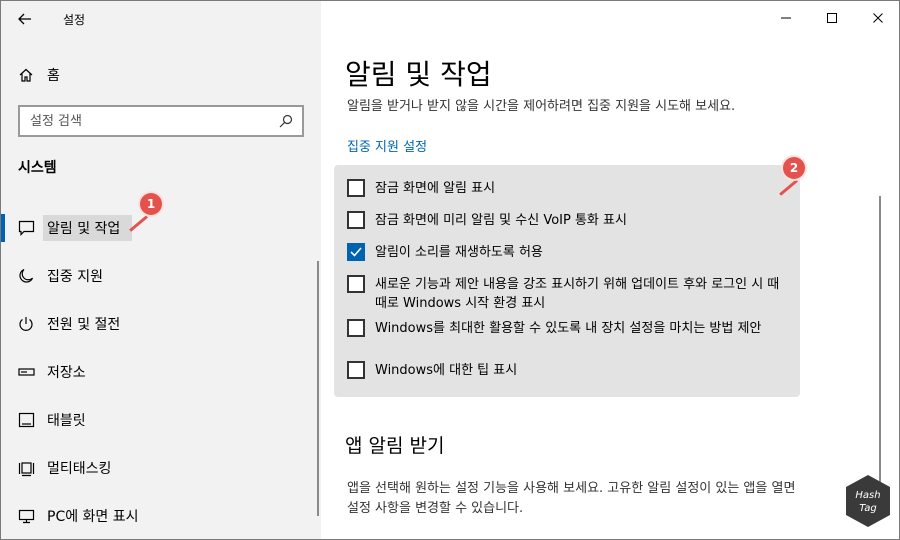 The width and height of the screenshot is (900, 540). I want to click on sidebar-item-label: 저장소, so click(66, 373).